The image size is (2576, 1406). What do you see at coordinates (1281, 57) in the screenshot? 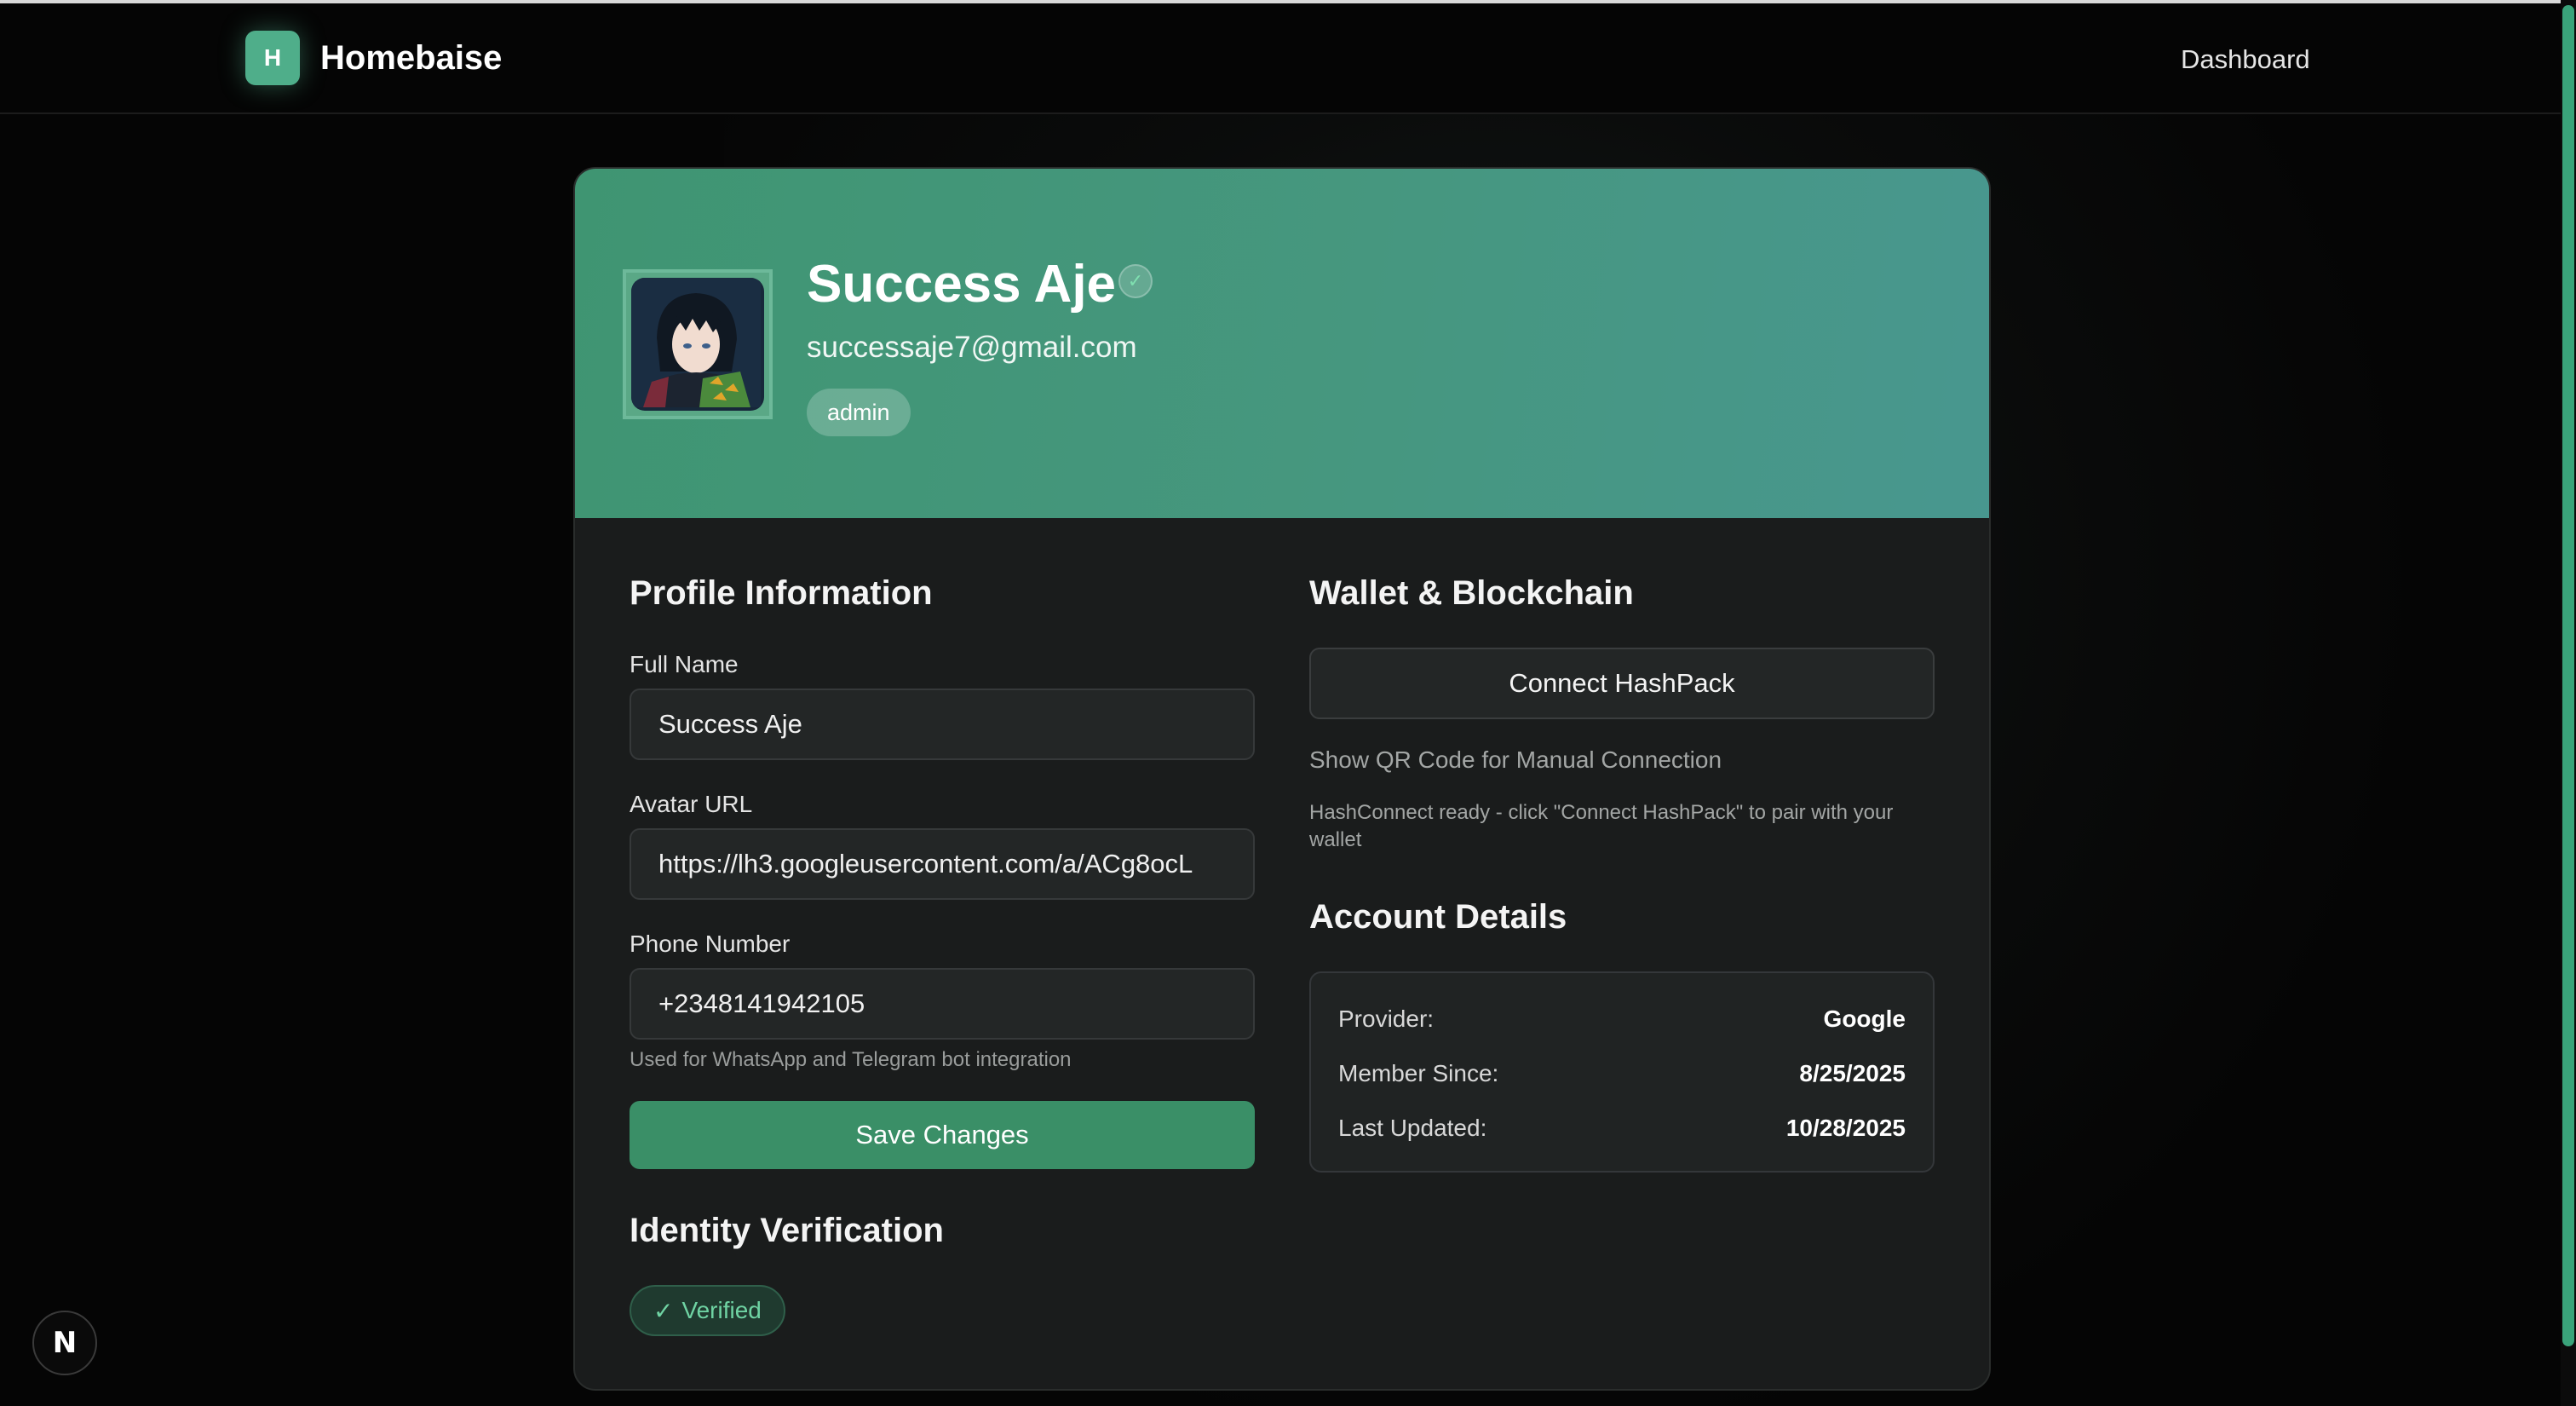
I see `top-navbar: H Homebaise Dashboard` at bounding box center [1281, 57].